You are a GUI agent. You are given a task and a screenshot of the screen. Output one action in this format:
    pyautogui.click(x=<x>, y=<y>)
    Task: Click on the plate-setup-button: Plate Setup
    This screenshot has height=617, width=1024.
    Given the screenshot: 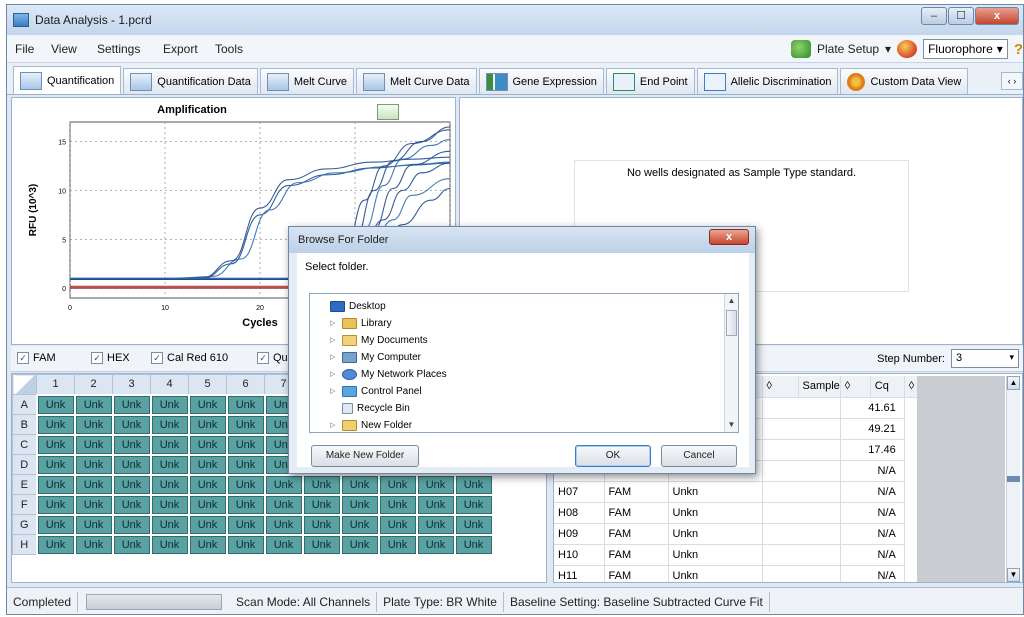 What is the action you would take?
    pyautogui.click(x=848, y=49)
    